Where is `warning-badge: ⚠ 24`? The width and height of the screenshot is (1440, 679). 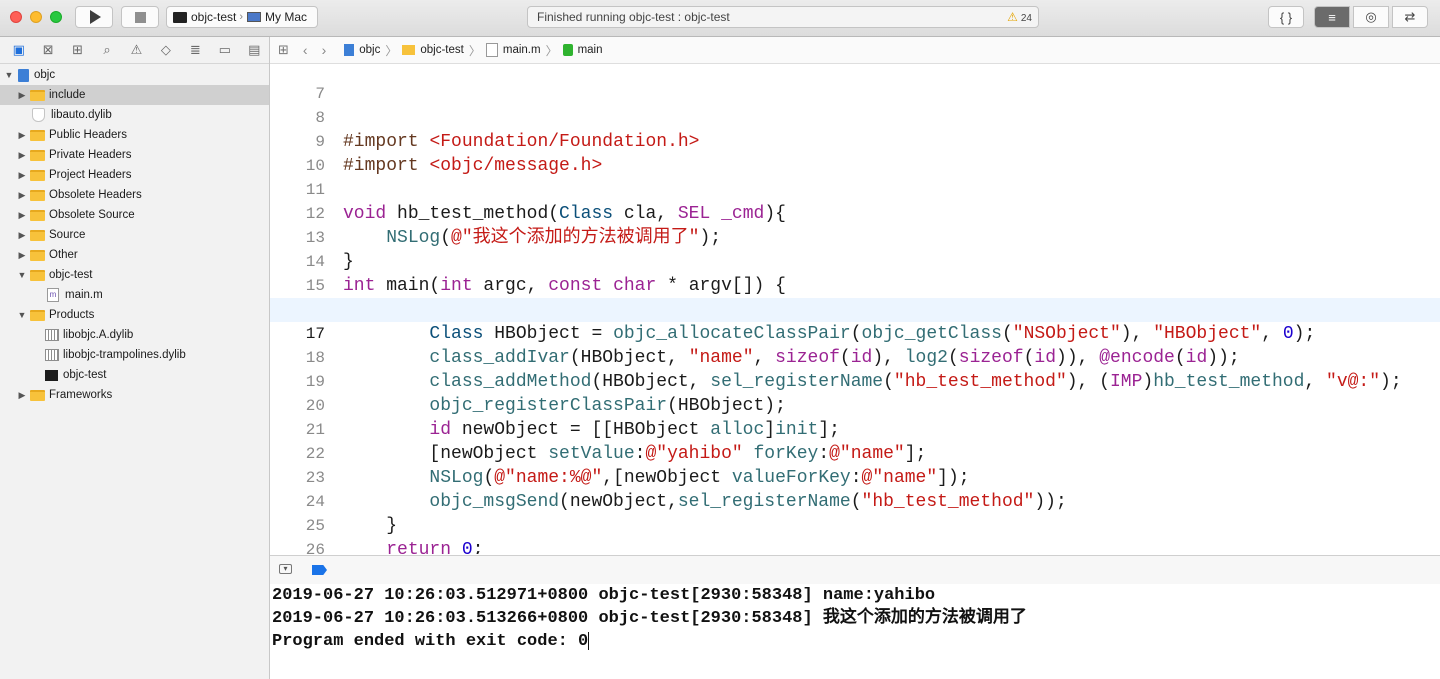 warning-badge: ⚠ 24 is located at coordinates (1019, 18).